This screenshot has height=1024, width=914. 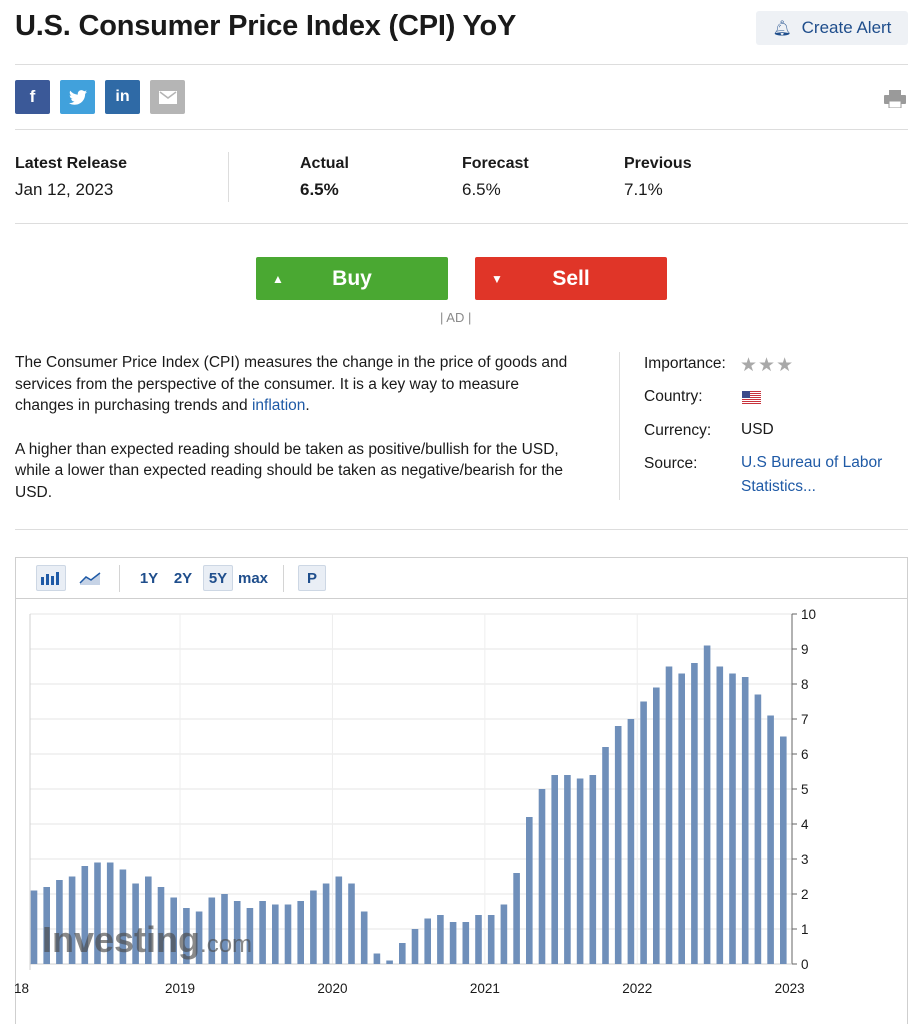 I want to click on watermark: Investing.com, so click(x=147, y=939).